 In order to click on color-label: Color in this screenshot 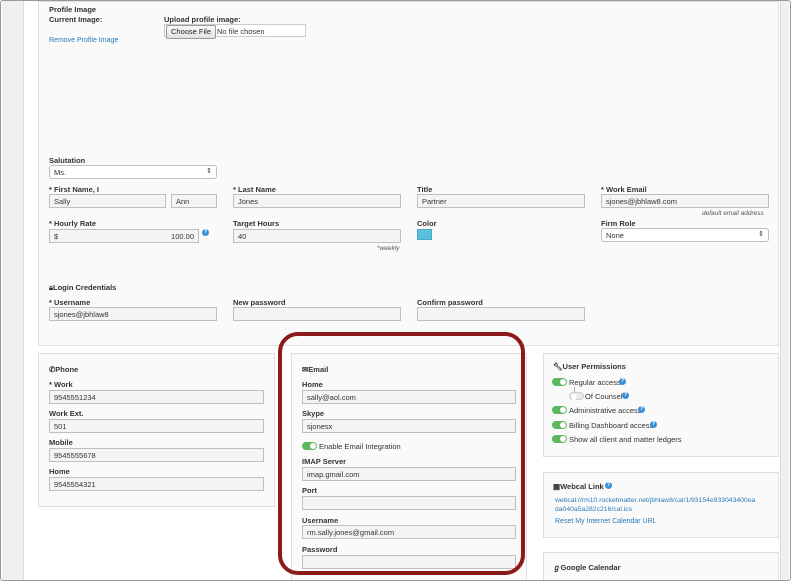, I will do `click(427, 223)`.